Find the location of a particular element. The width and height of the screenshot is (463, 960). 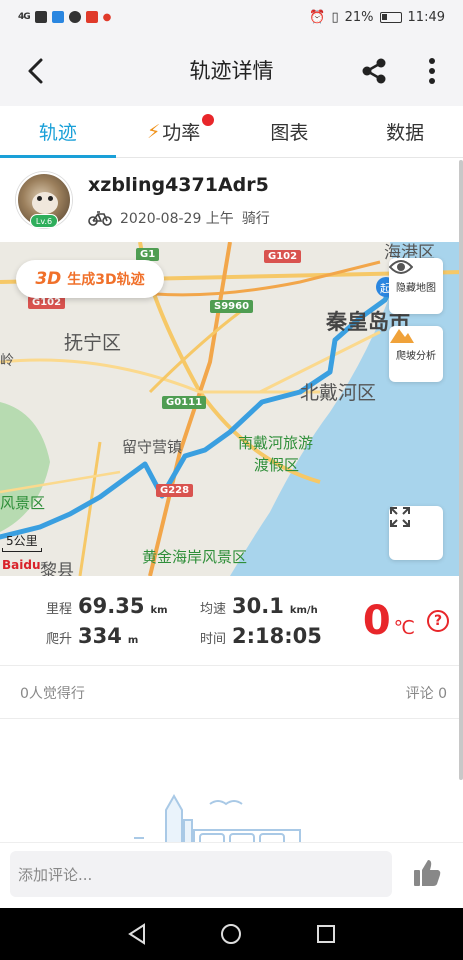

ride-meta: 2020-08-29 上午 骑行 is located at coordinates (179, 218).